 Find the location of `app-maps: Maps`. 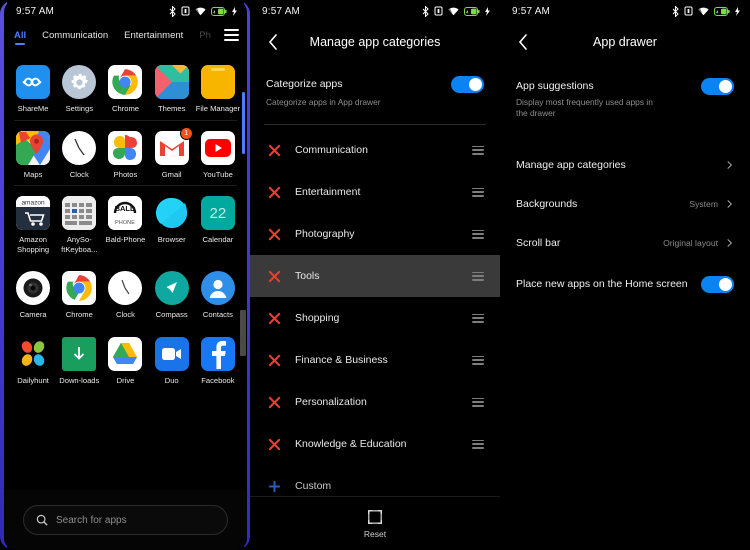

app-maps: Maps is located at coordinates (33, 155).